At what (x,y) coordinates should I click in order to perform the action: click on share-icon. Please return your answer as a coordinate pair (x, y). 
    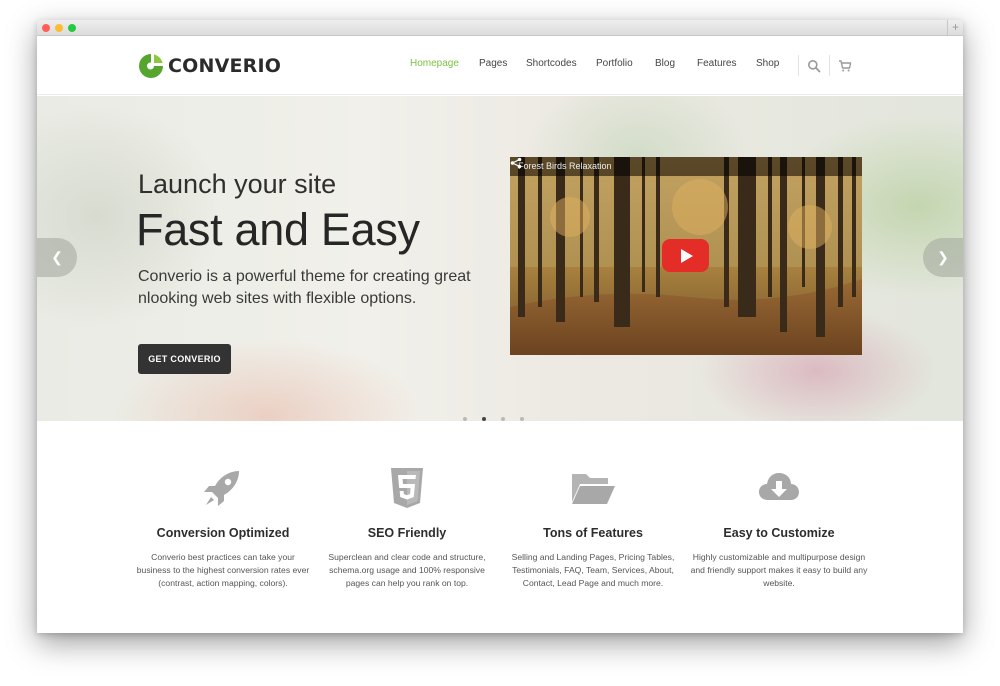
    Looking at the image, I should click on (516, 163).